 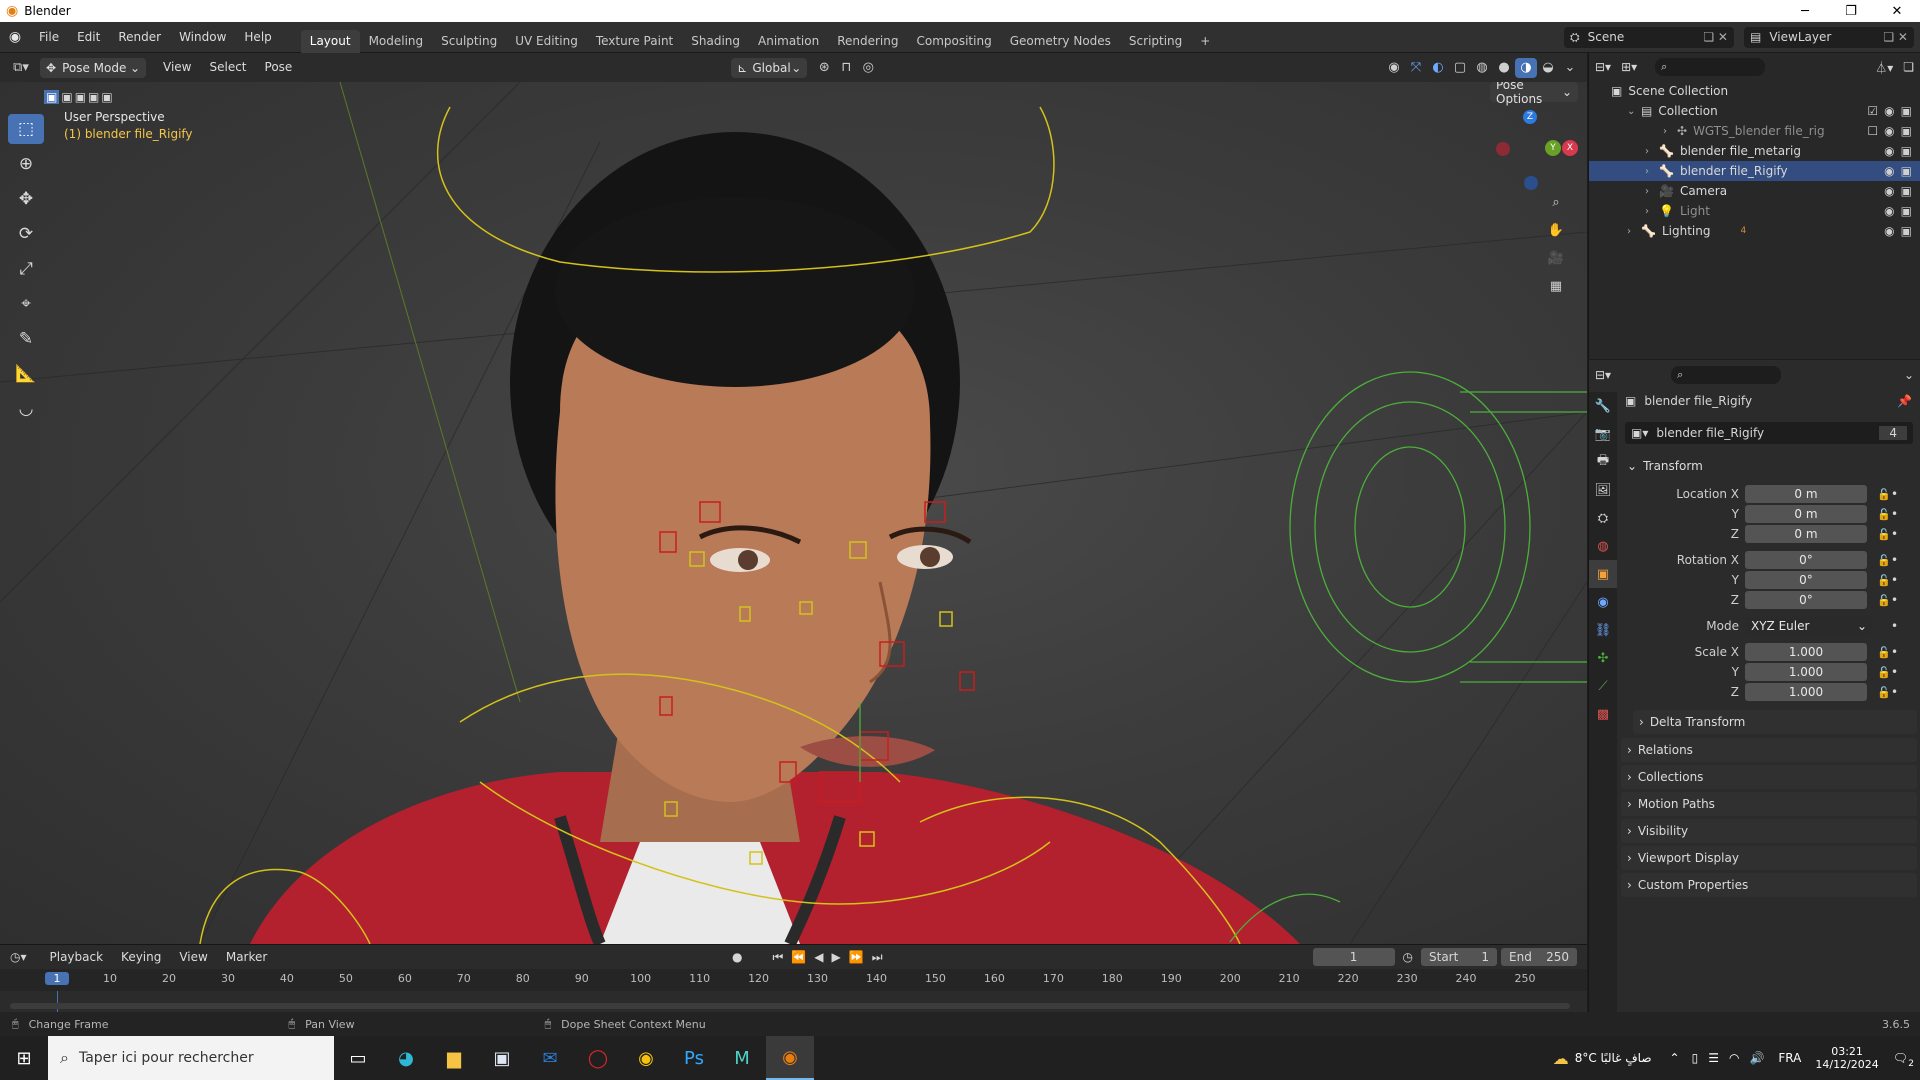 I want to click on tab-texture-paint: Texture Paint, so click(x=634, y=41).